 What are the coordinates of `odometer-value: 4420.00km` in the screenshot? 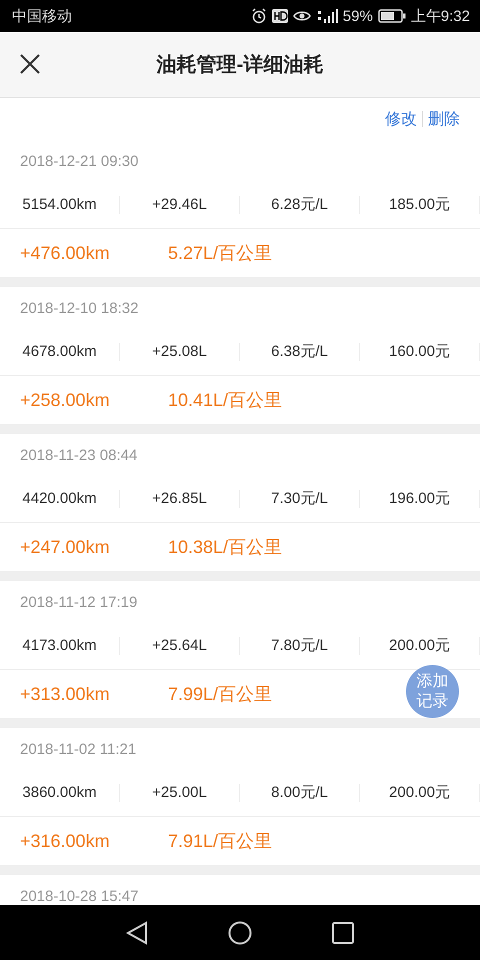 It's located at (60, 499).